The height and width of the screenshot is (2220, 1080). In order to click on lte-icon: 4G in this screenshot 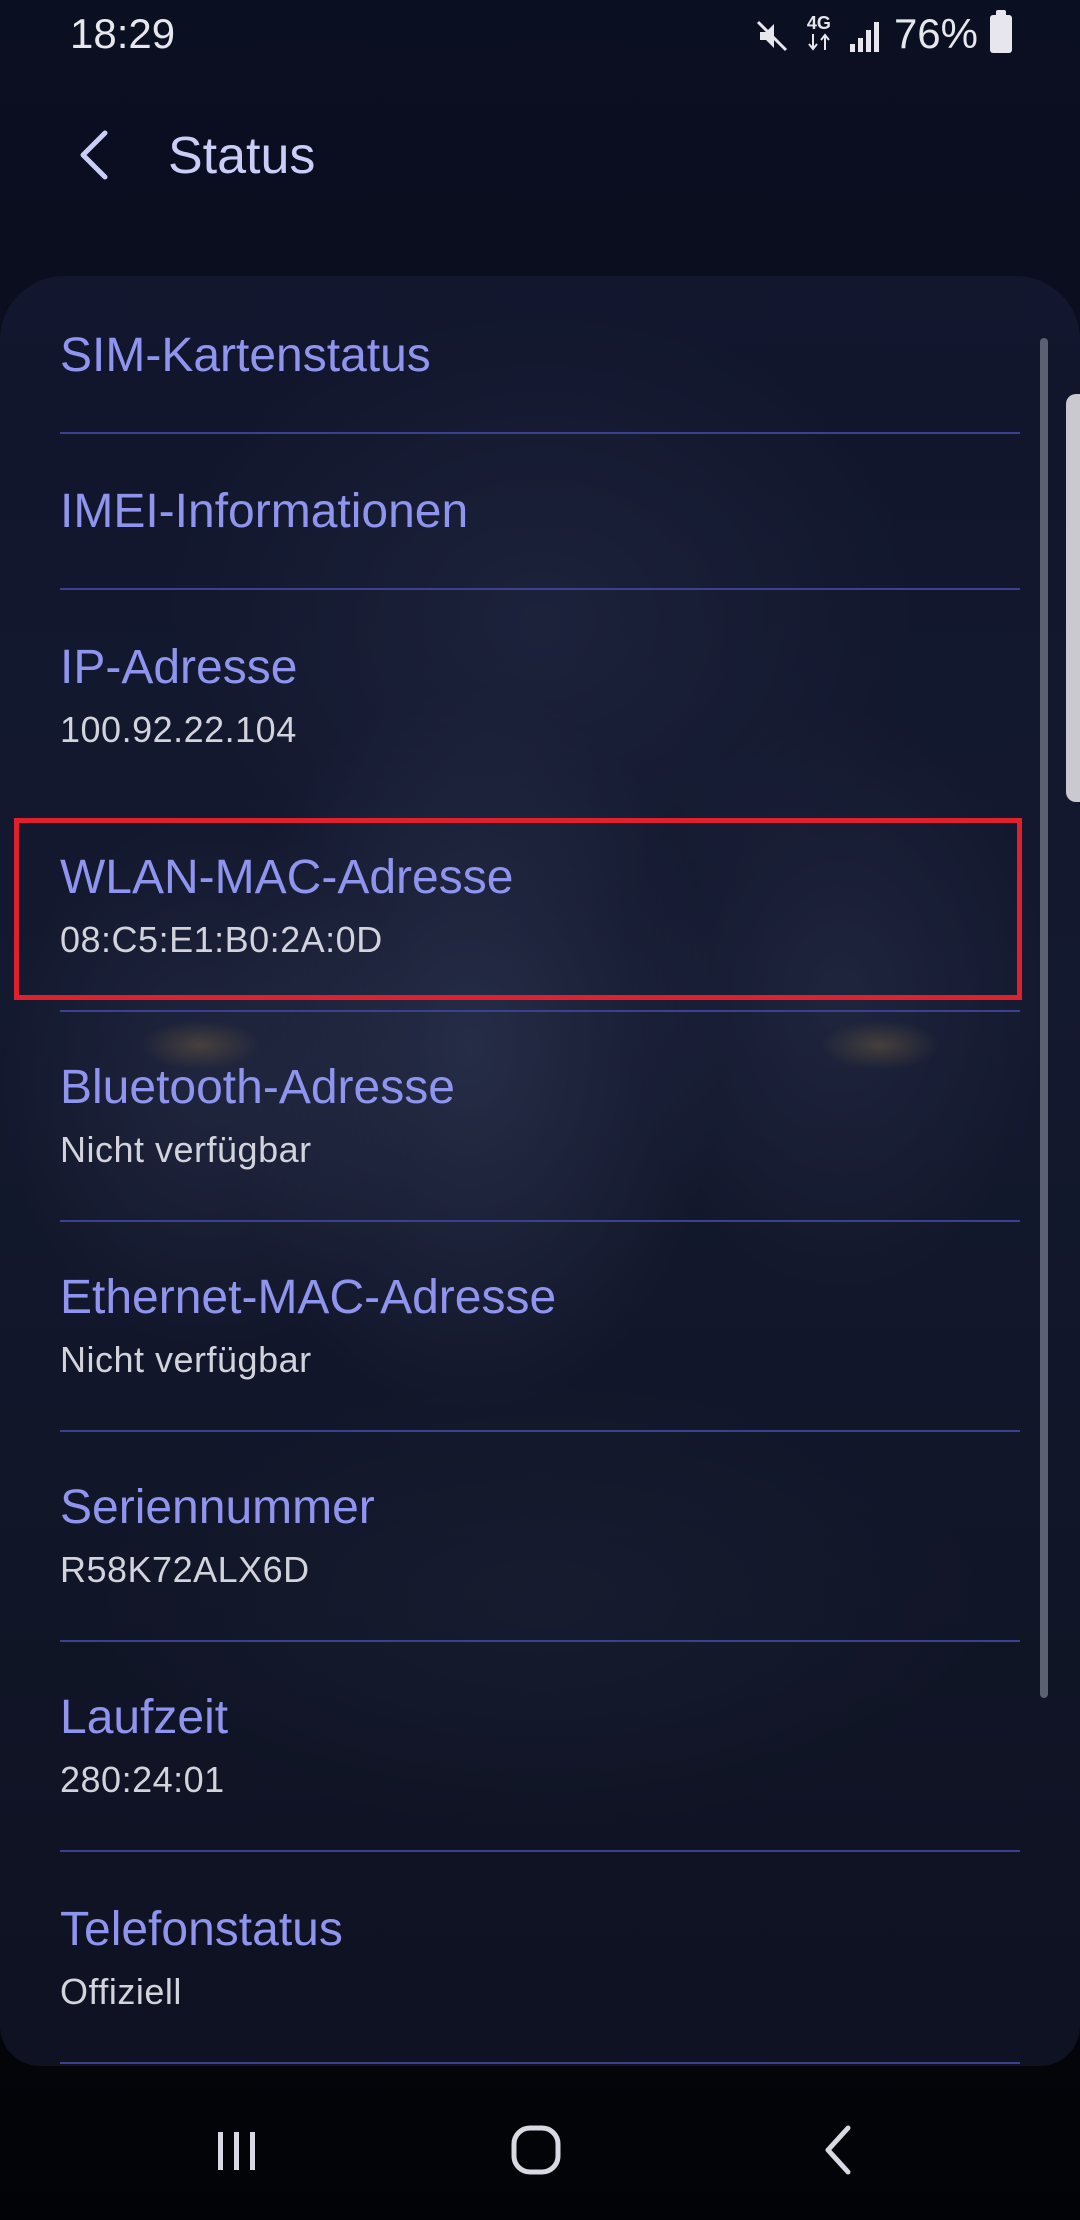, I will do `click(819, 34)`.